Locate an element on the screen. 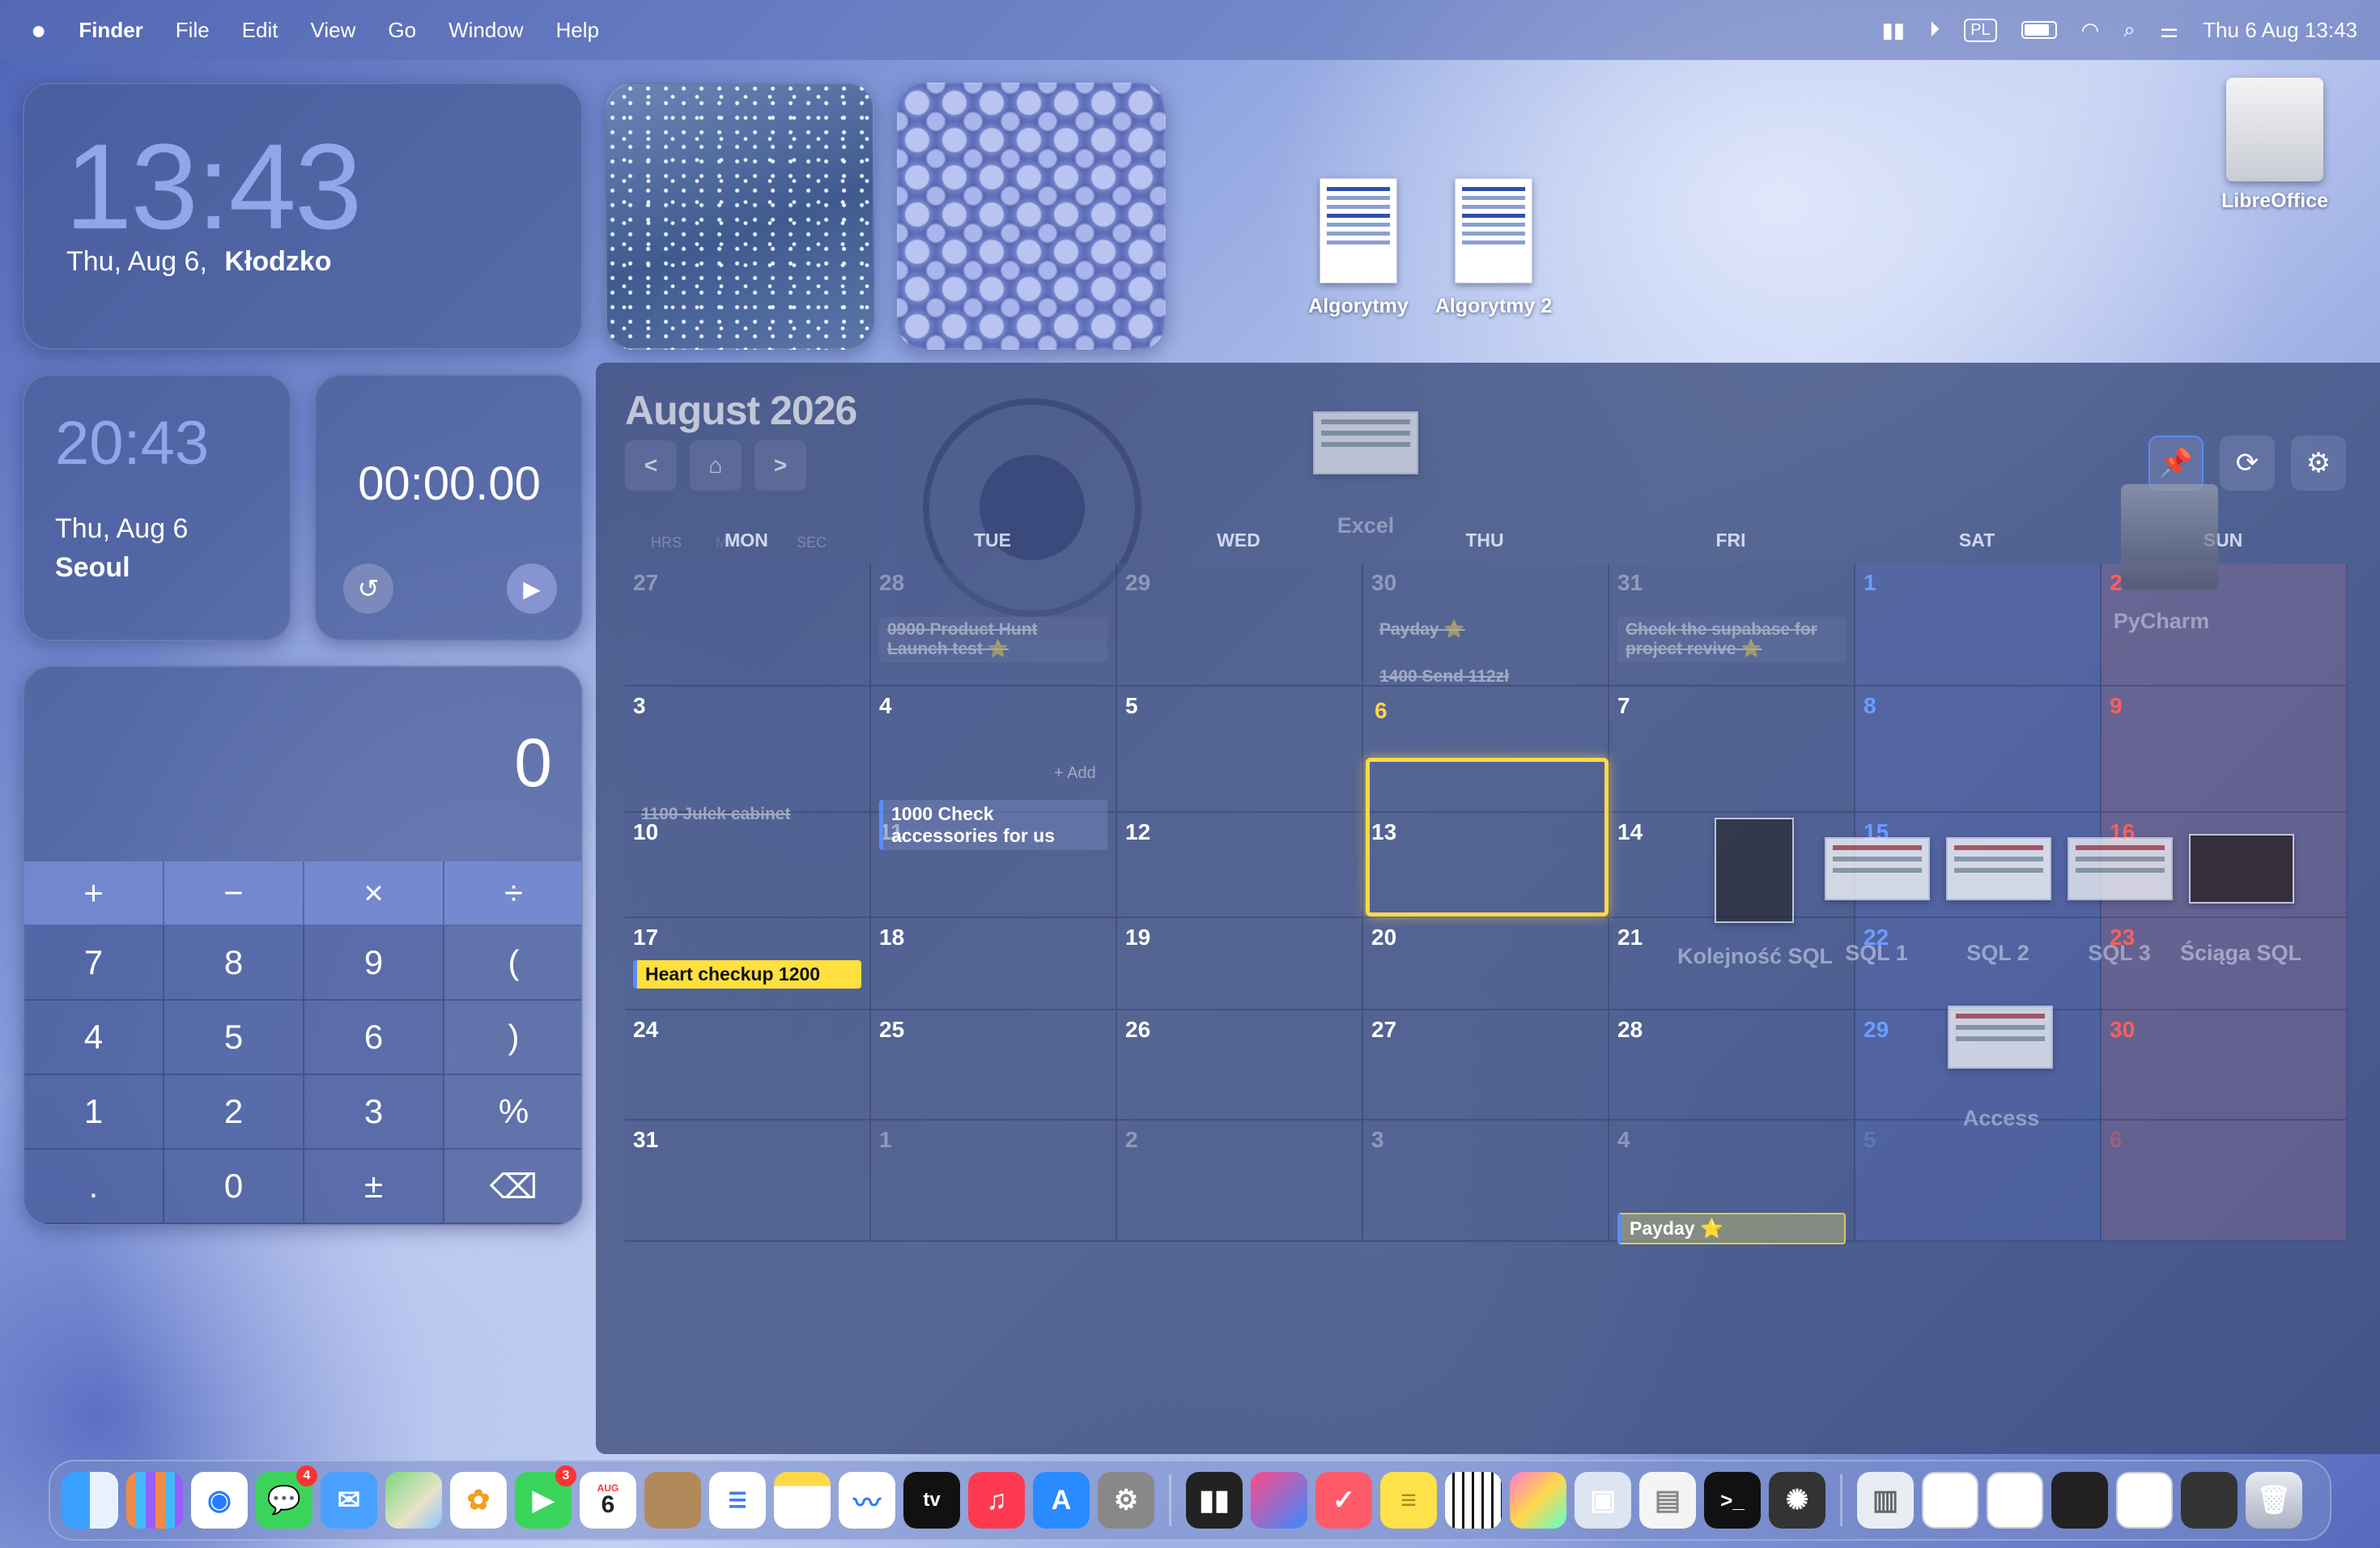 This screenshot has height=1548, width=2380. desktop-drive-libreoffice: LibreOffice is located at coordinates (2275, 145).